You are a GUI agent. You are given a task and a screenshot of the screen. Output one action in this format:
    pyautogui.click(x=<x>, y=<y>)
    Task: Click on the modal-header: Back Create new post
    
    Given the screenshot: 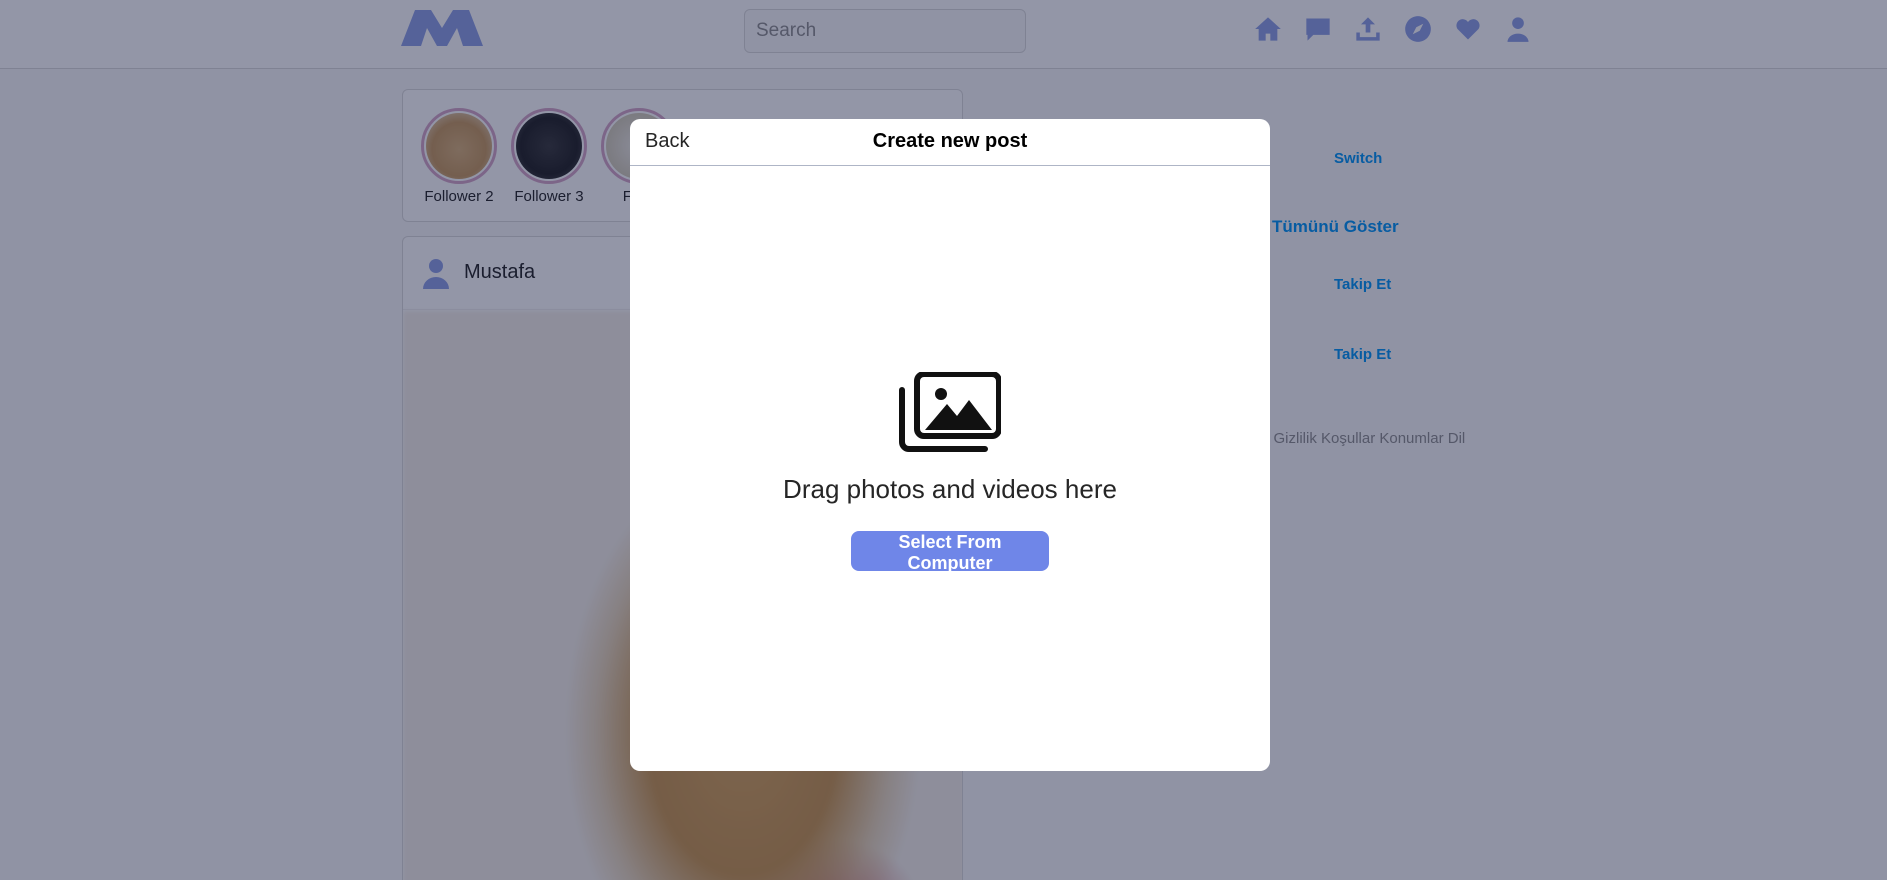 What is the action you would take?
    pyautogui.click(x=950, y=142)
    